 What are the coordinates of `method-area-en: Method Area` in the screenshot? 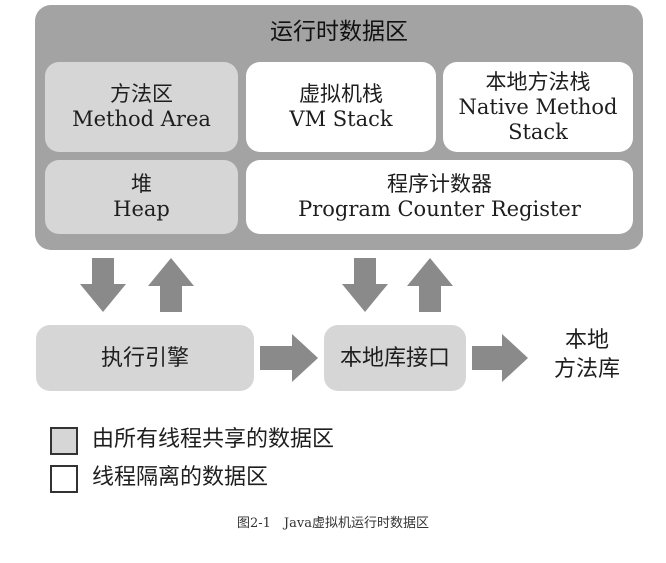 It's located at (141, 119).